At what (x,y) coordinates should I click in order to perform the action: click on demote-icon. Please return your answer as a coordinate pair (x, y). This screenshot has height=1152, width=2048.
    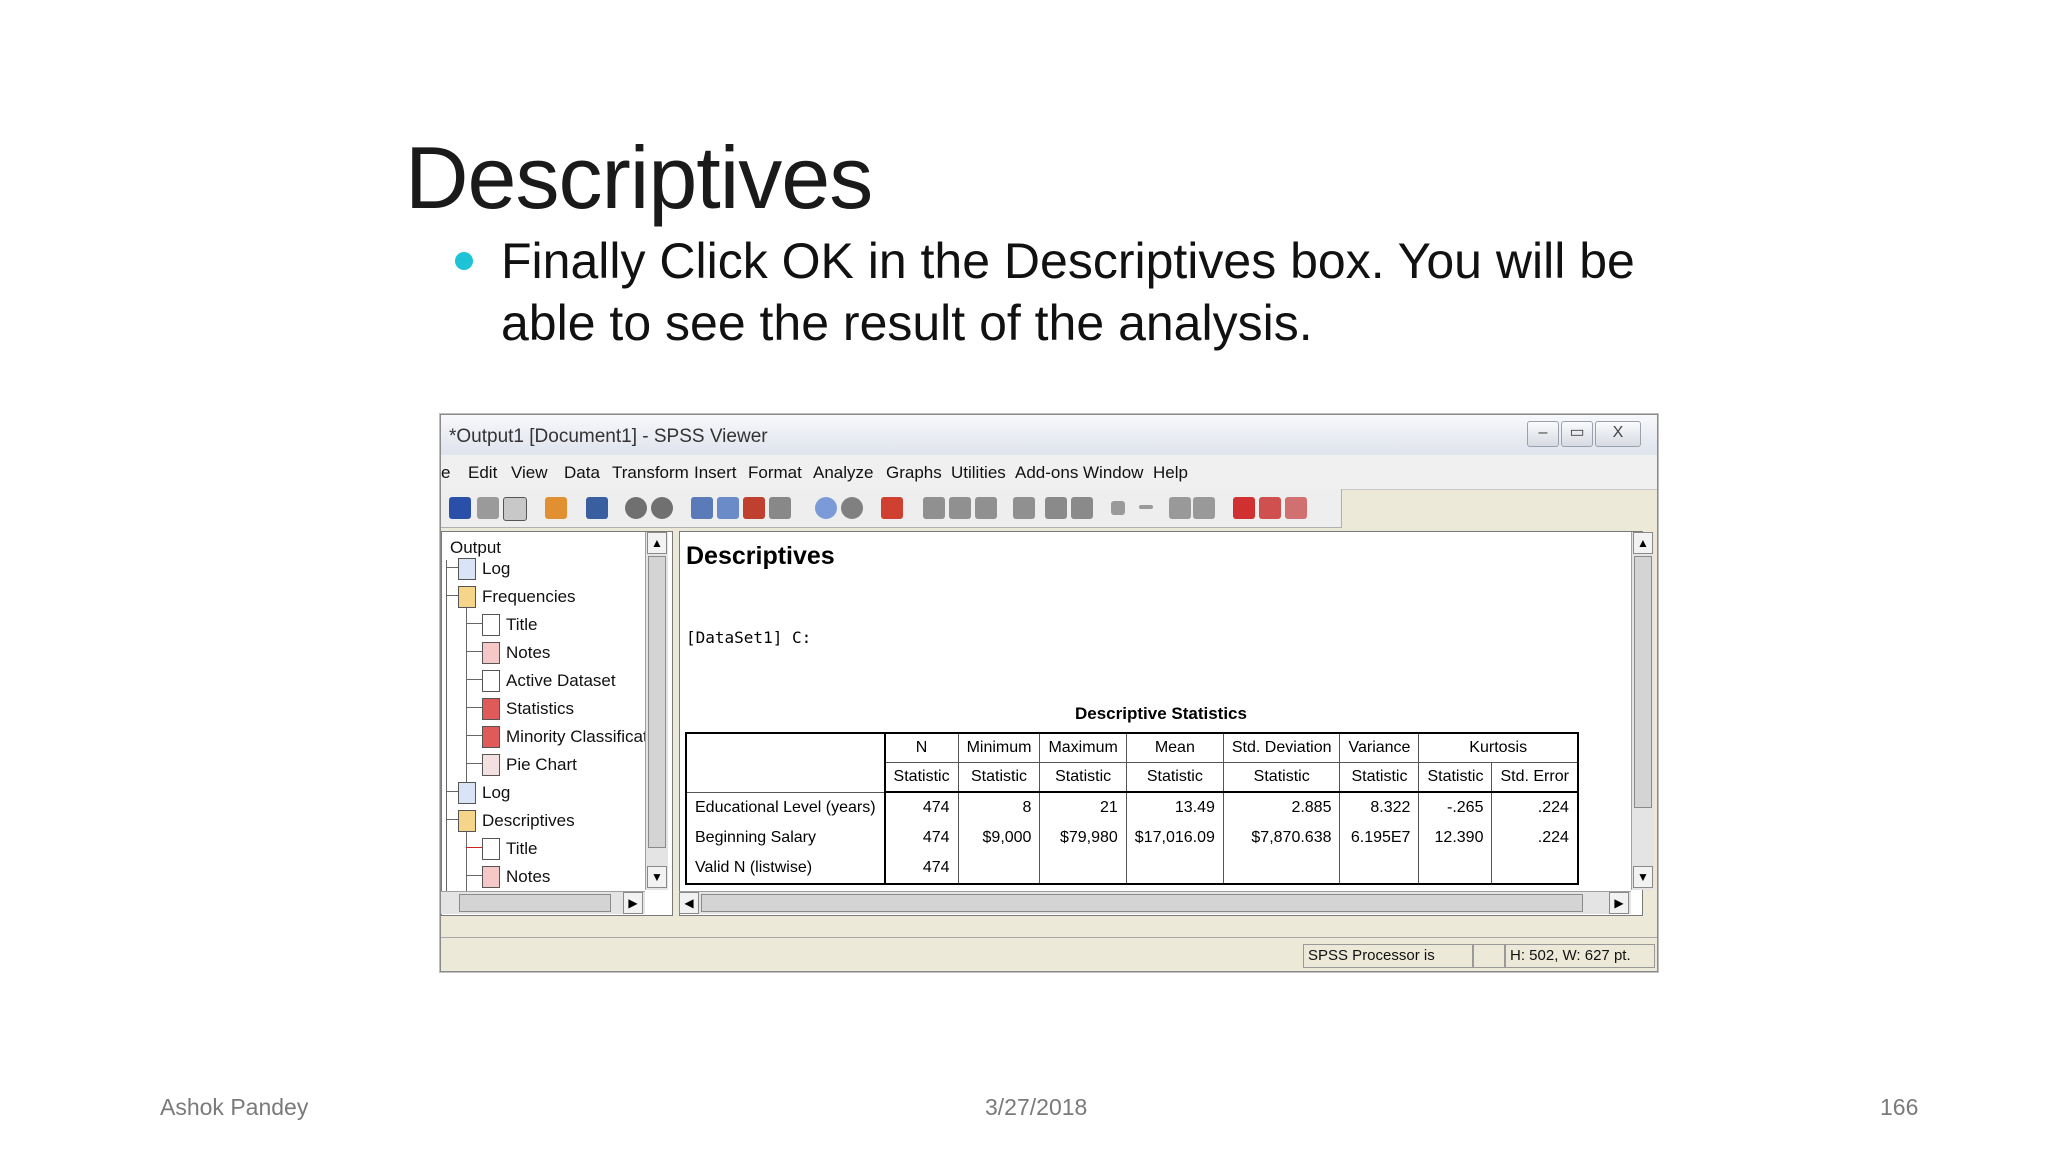
    Looking at the image, I should click on (1082, 508).